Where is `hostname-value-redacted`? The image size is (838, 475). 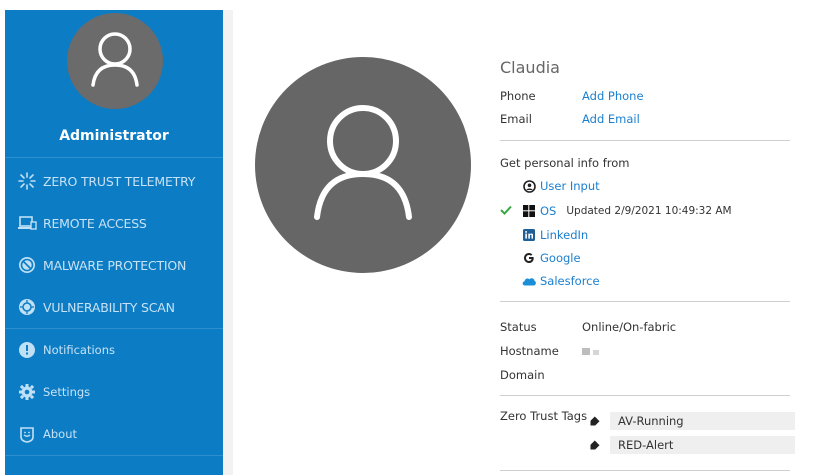 hostname-value-redacted is located at coordinates (590, 351).